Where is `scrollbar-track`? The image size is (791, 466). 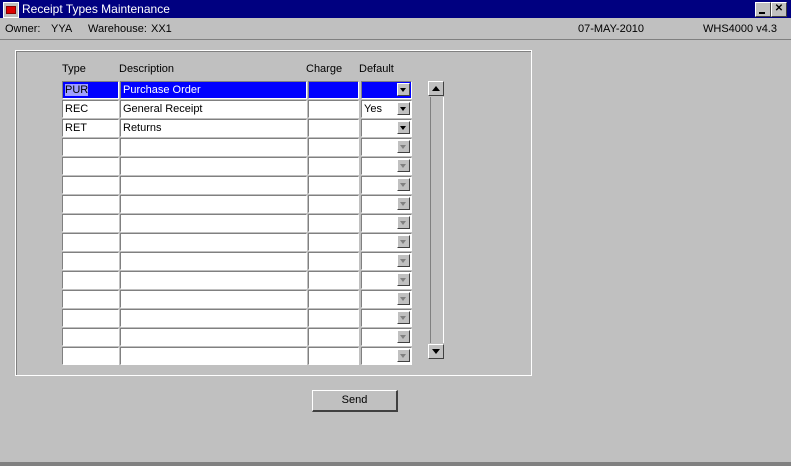
scrollbar-track is located at coordinates (437, 220).